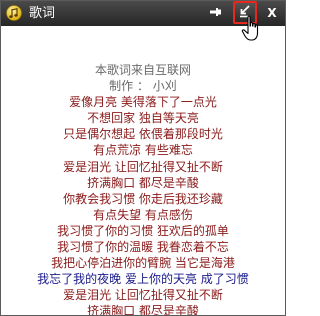 The width and height of the screenshot is (320, 316). I want to click on dock-arrow-icon, so click(245, 12).